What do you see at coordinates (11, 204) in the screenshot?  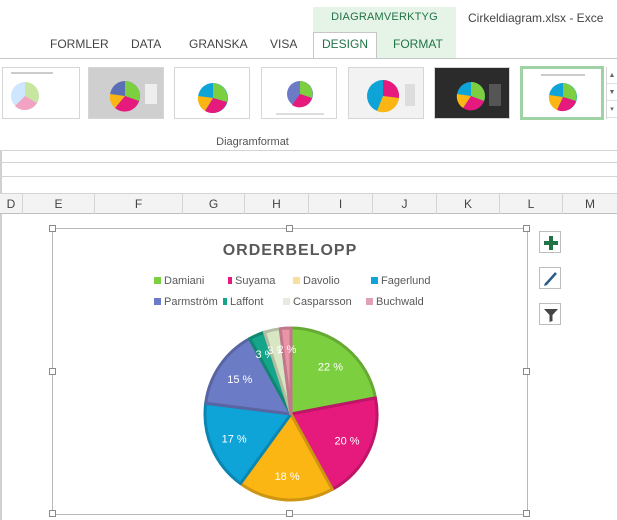 I see `column-header: D` at bounding box center [11, 204].